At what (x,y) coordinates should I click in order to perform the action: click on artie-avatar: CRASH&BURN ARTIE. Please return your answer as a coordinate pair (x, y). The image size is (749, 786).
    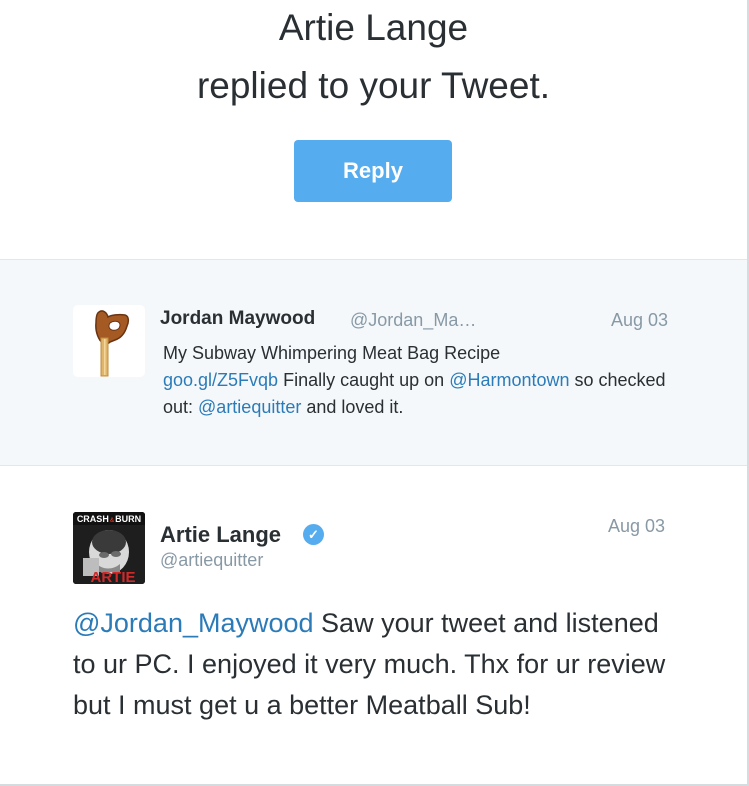
    Looking at the image, I should click on (109, 548).